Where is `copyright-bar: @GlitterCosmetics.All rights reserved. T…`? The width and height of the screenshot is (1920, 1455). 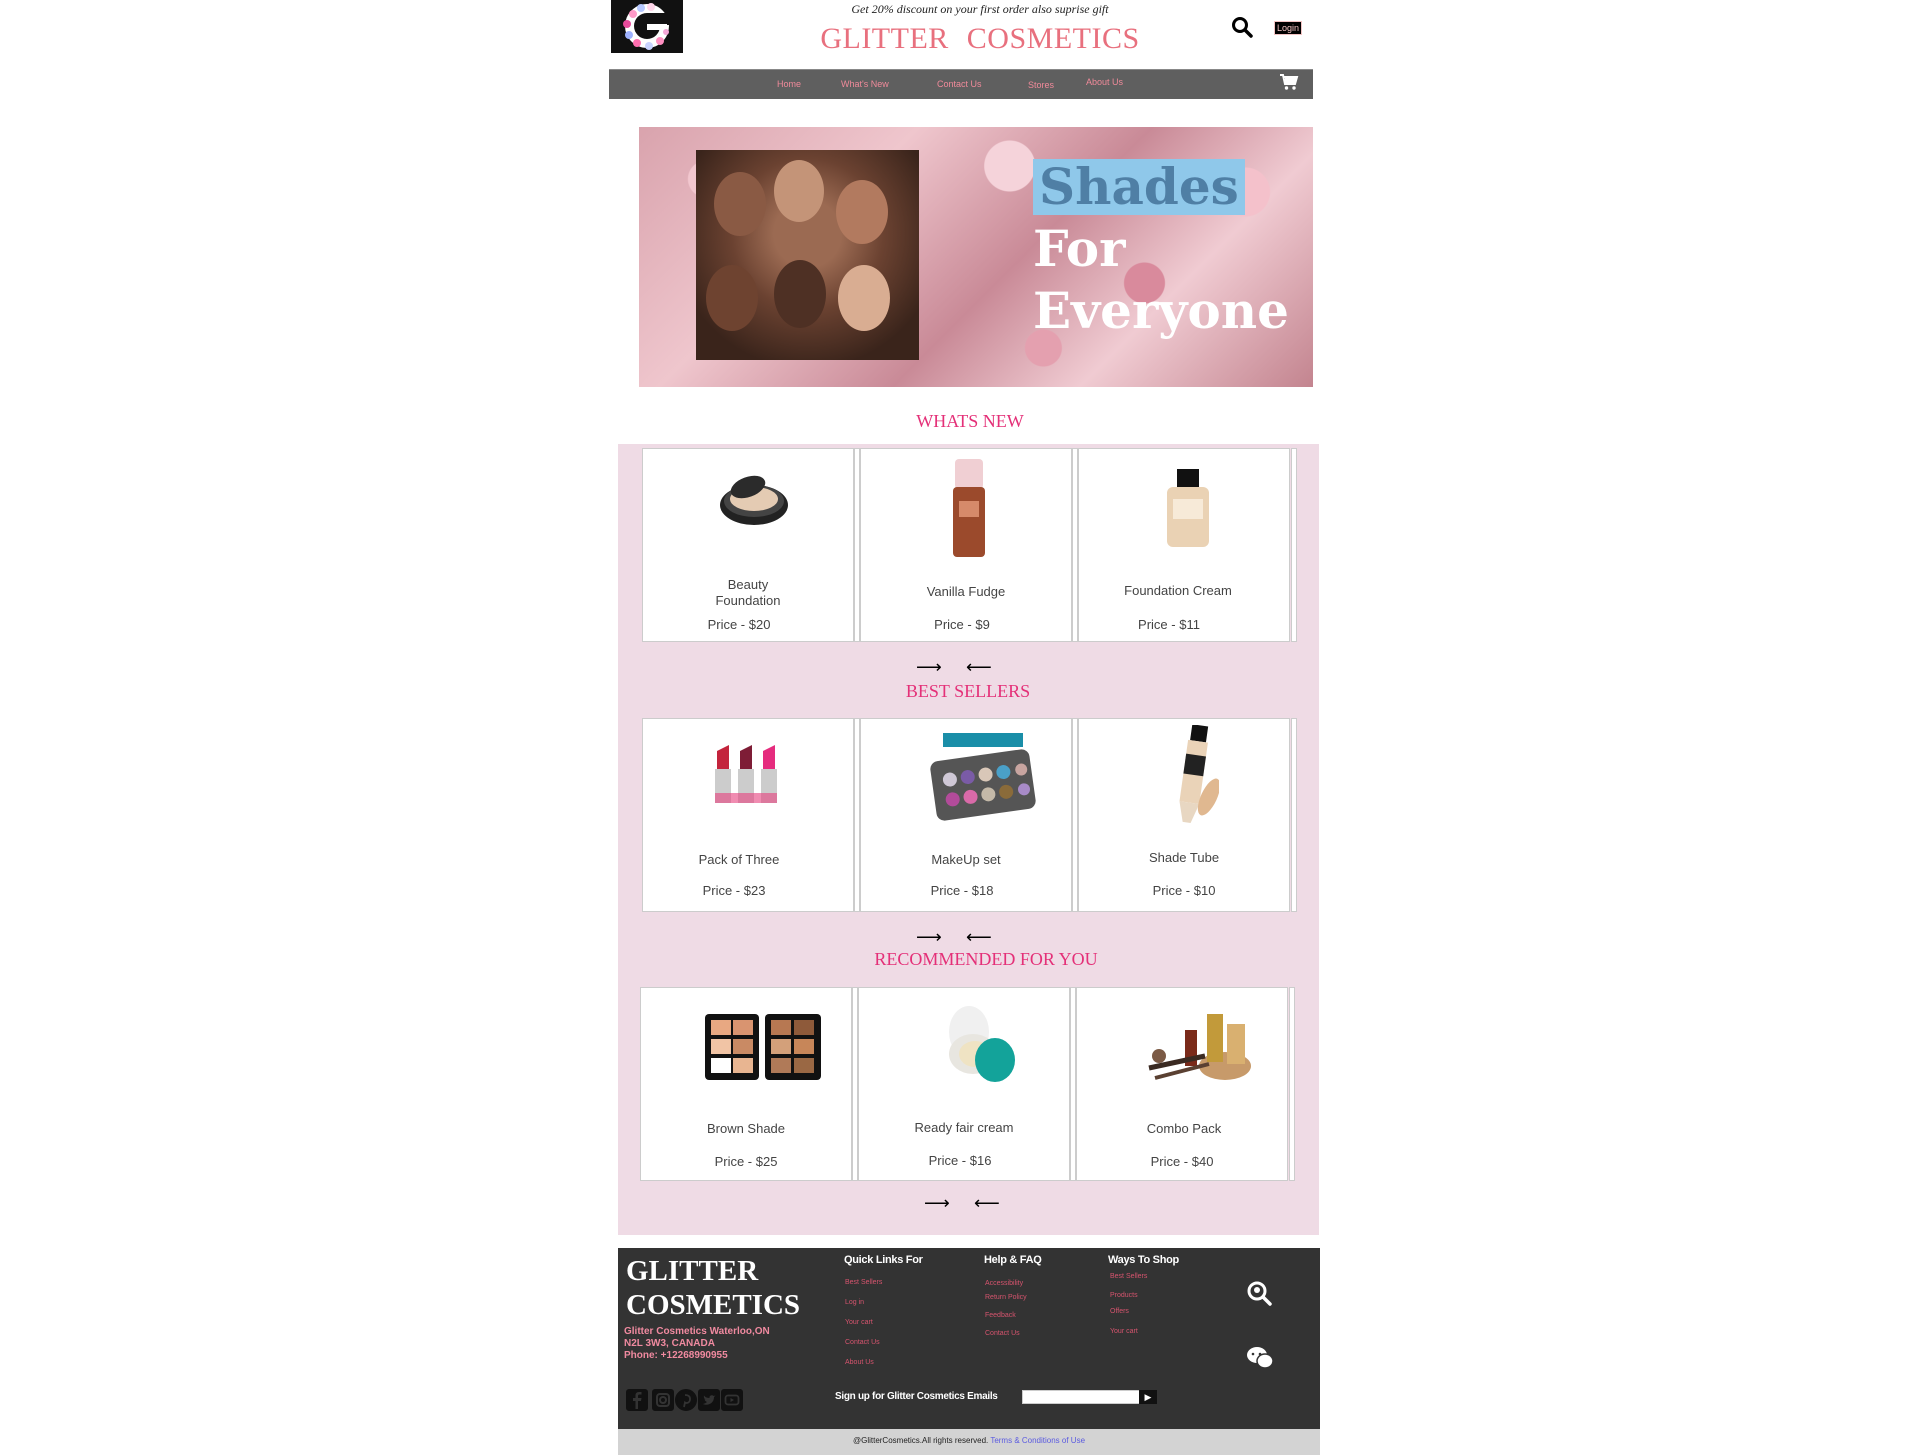 copyright-bar: @GlitterCosmetics.All rights reserved. T… is located at coordinates (969, 1442).